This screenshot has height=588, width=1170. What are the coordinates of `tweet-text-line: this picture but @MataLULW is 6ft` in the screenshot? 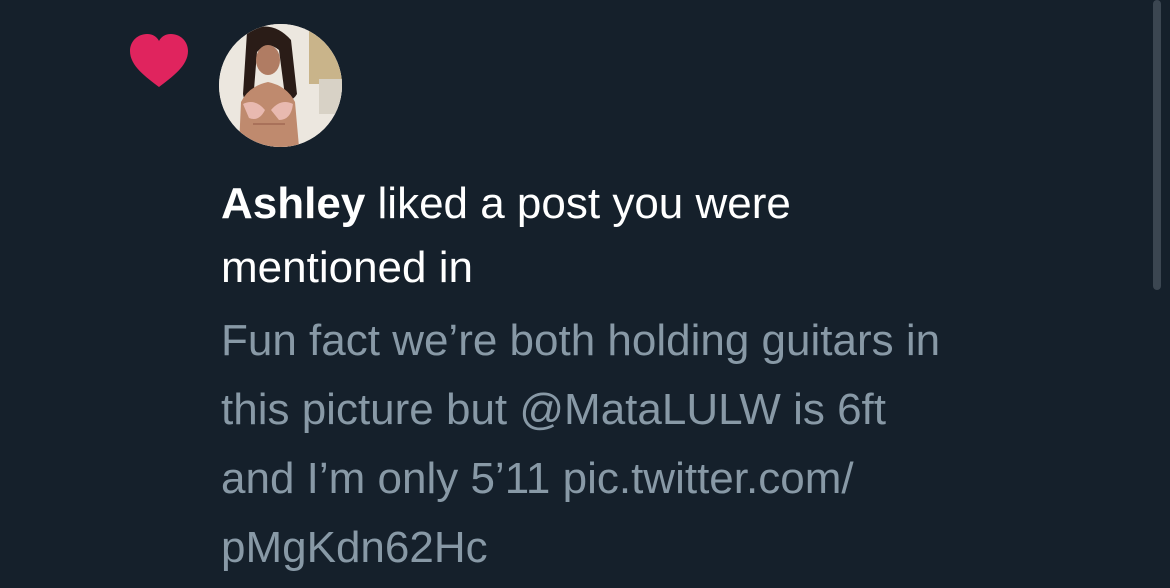 It's located at (553, 409).